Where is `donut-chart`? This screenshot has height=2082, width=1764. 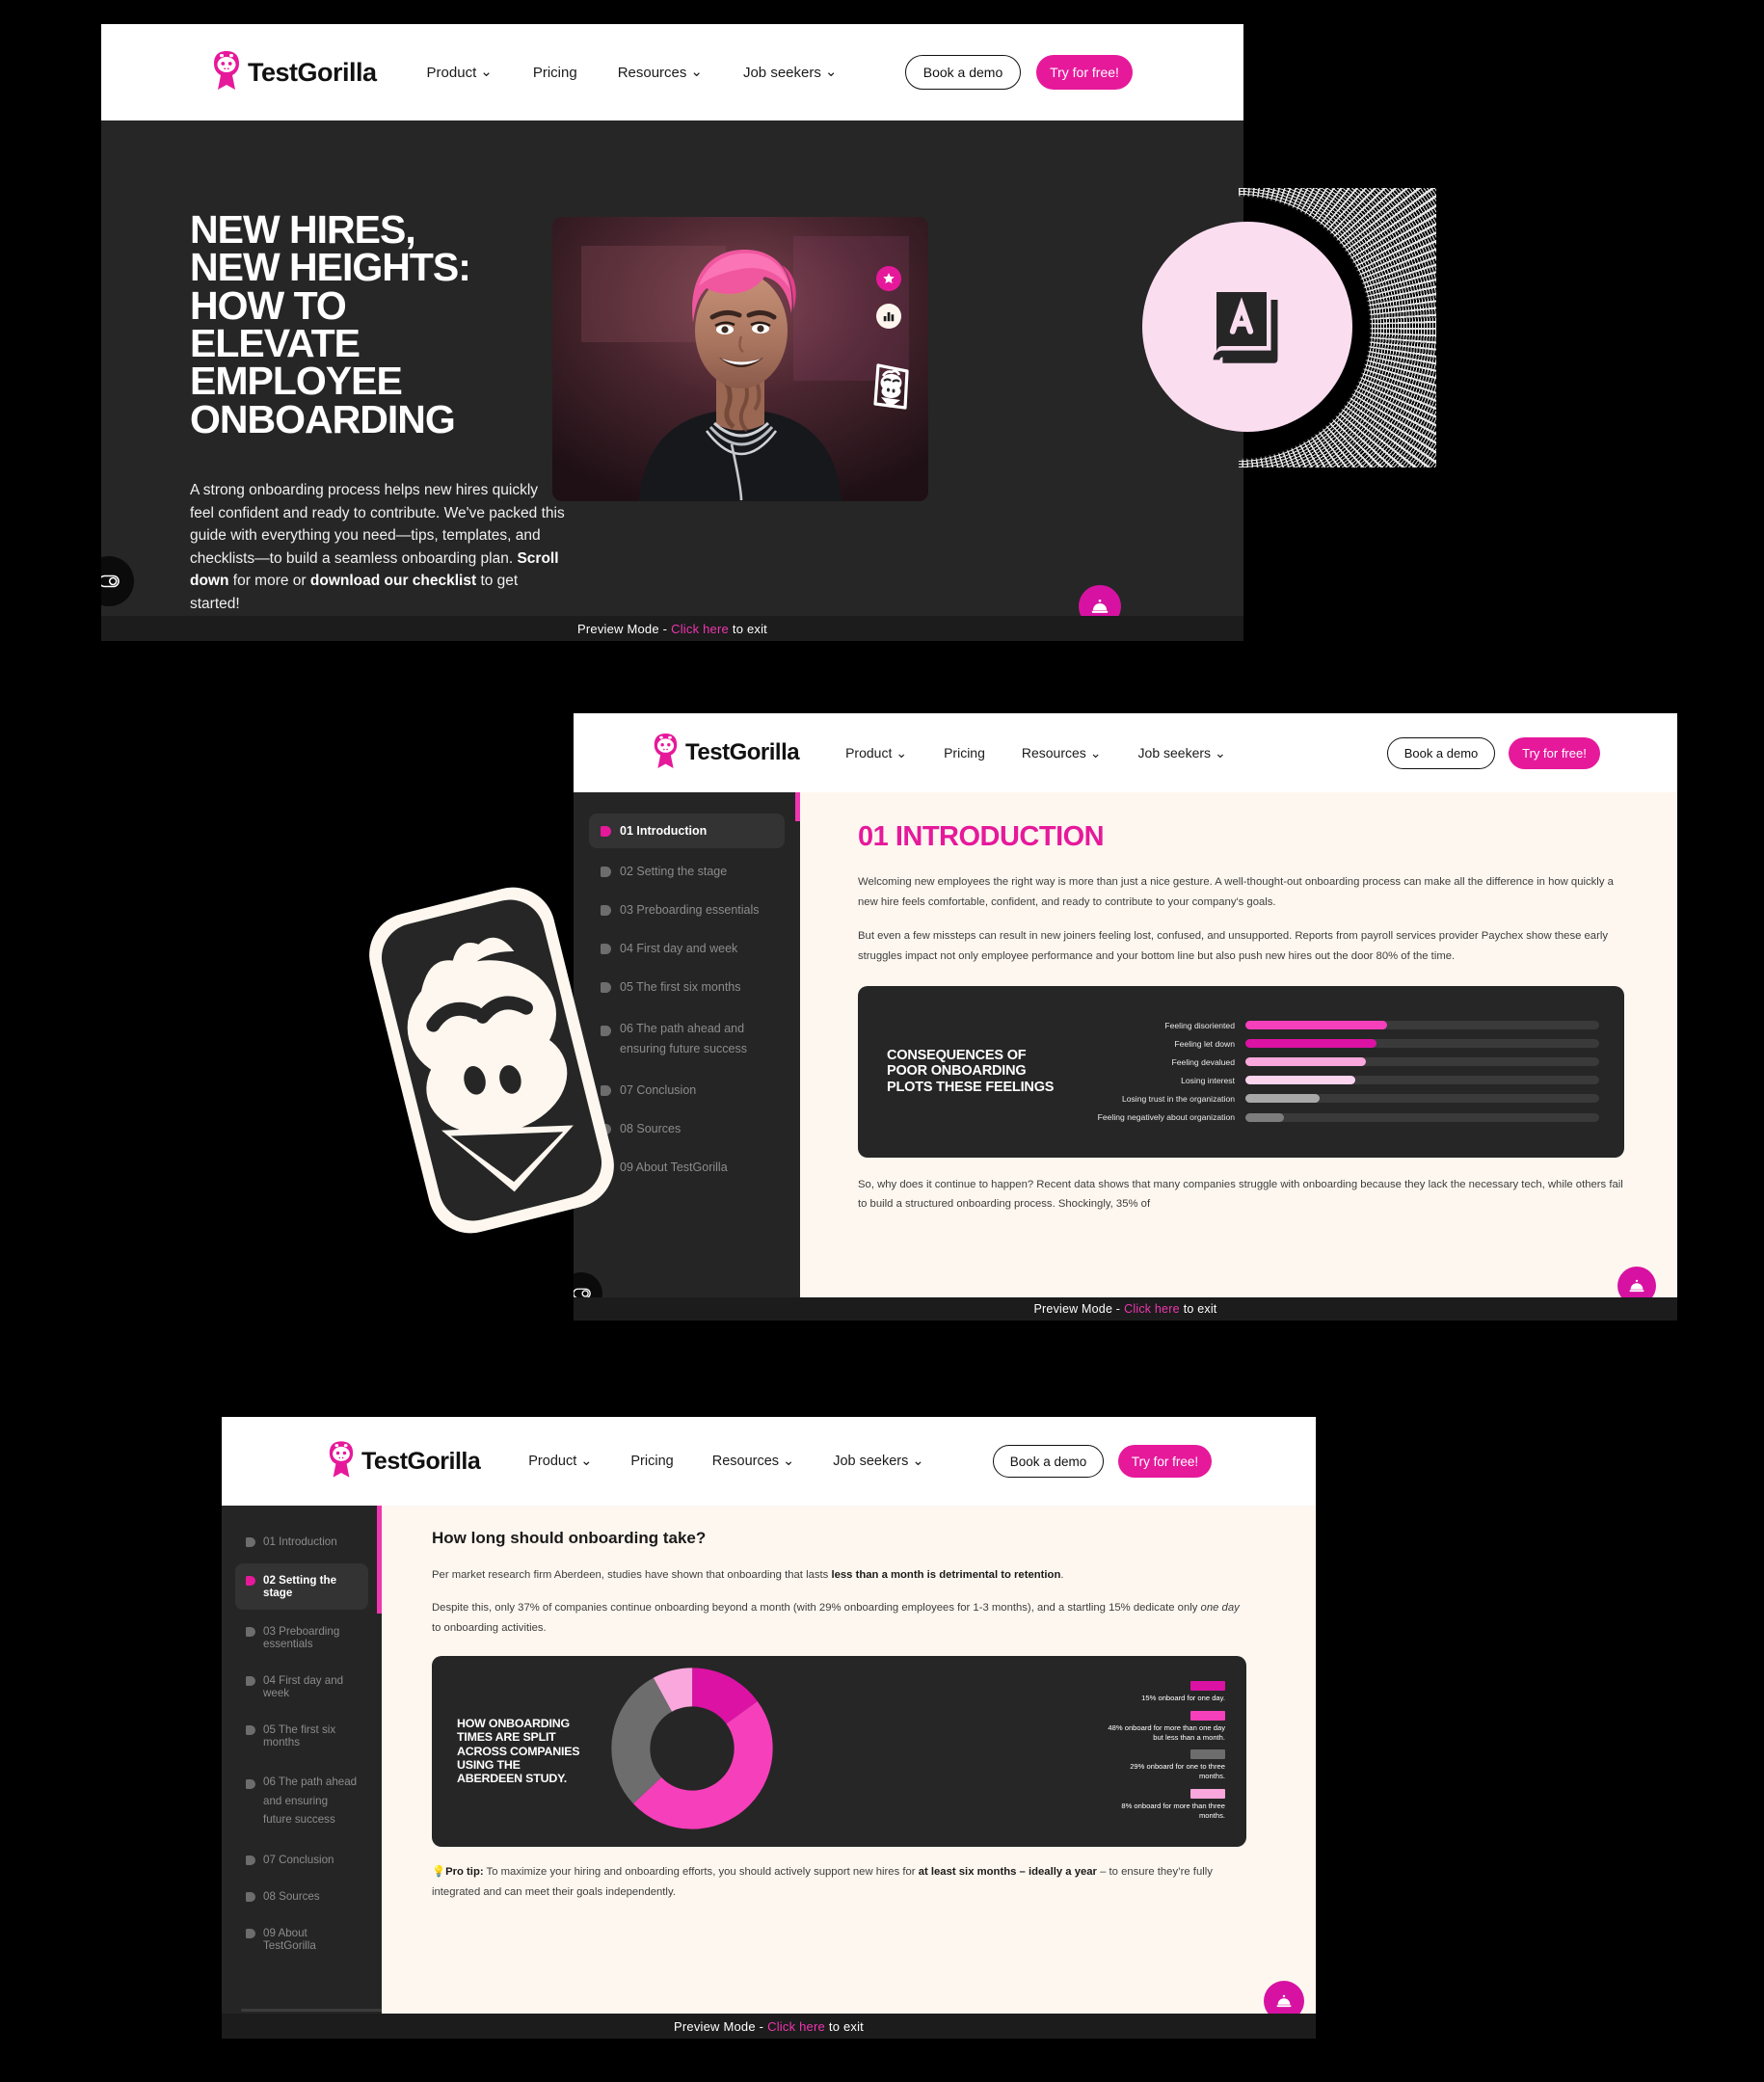 donut-chart is located at coordinates (692, 1751).